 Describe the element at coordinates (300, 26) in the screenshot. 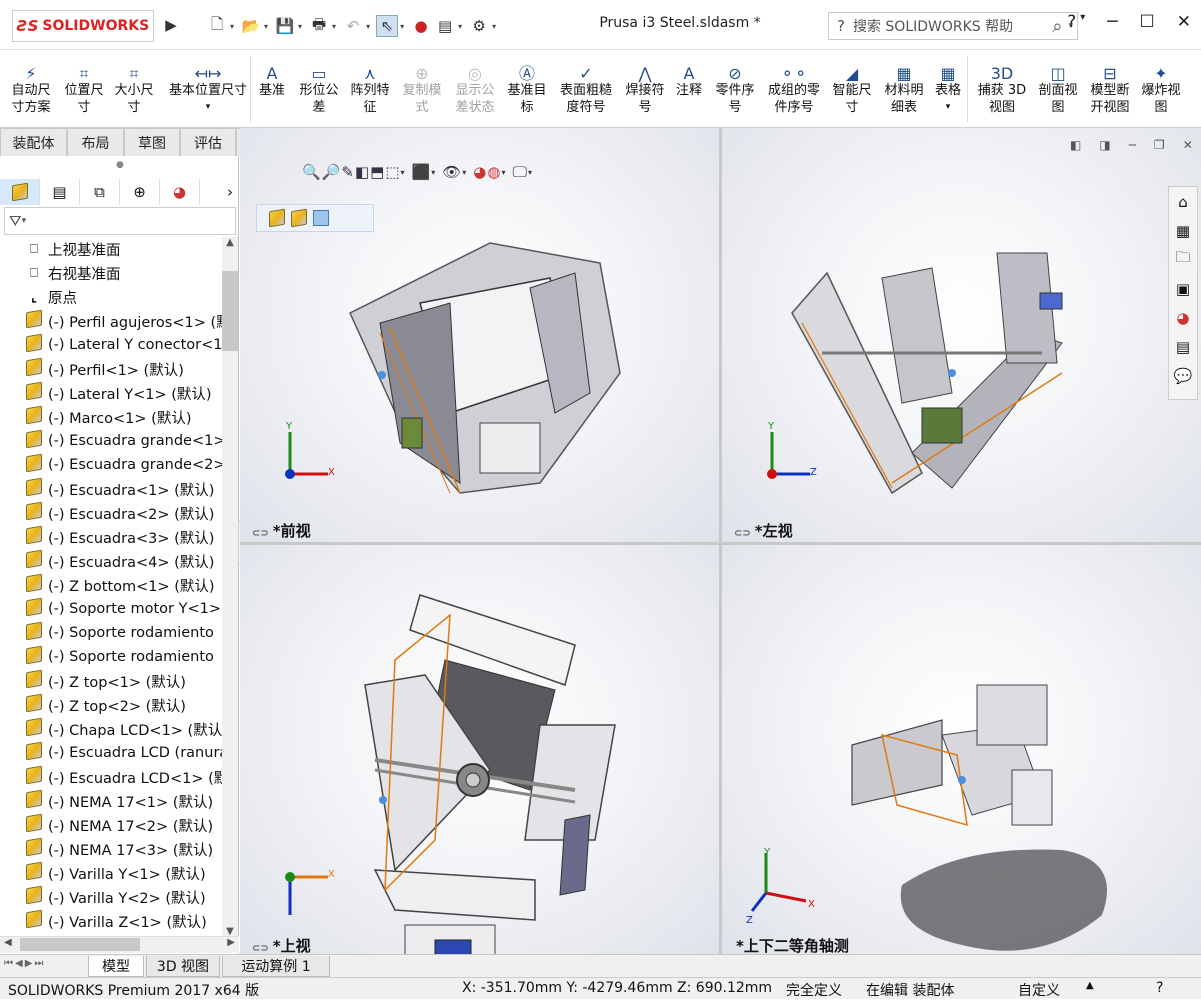

I see `save-caret-icon: ▾` at that location.